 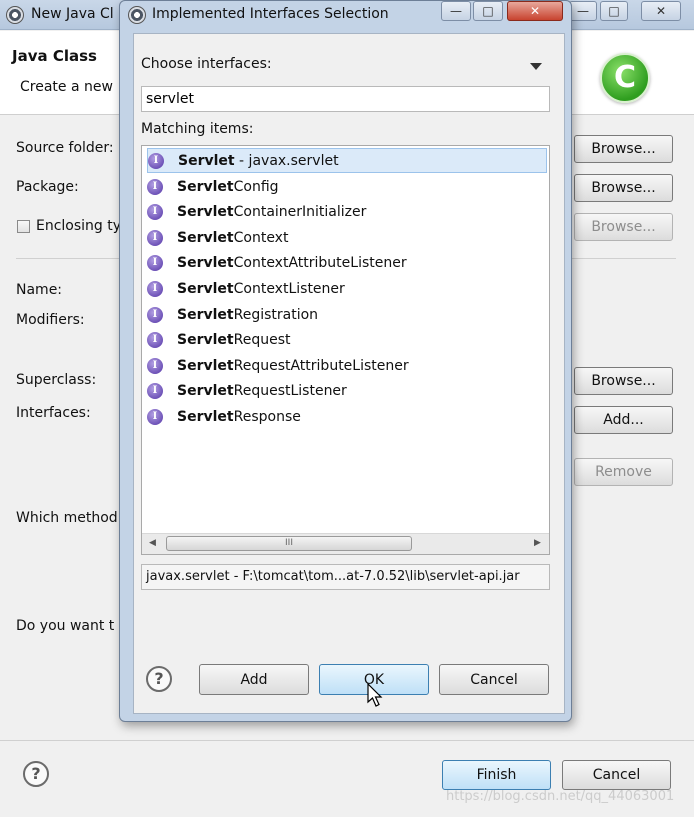 What do you see at coordinates (50, 320) in the screenshot?
I see `modifiers-label: Modifiers:` at bounding box center [50, 320].